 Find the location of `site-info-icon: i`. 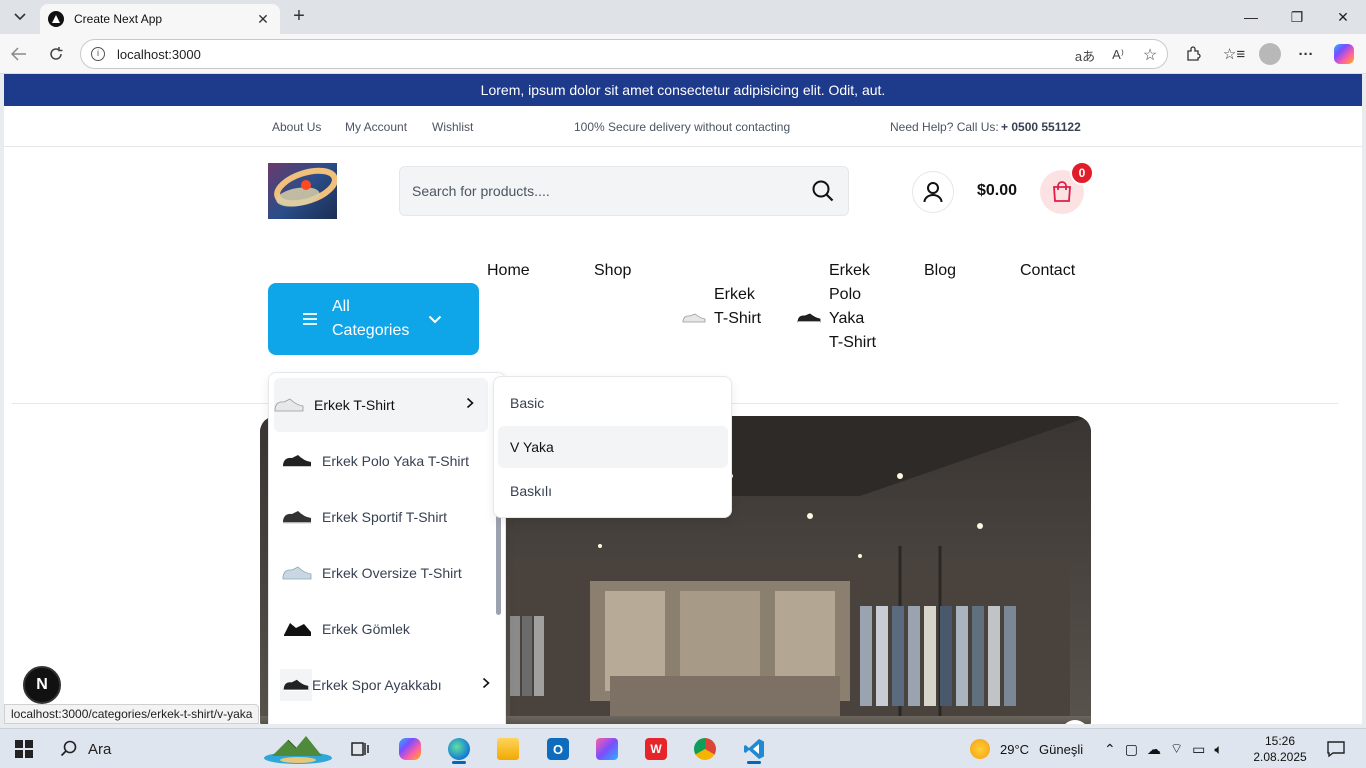

site-info-icon: i is located at coordinates (98, 54).